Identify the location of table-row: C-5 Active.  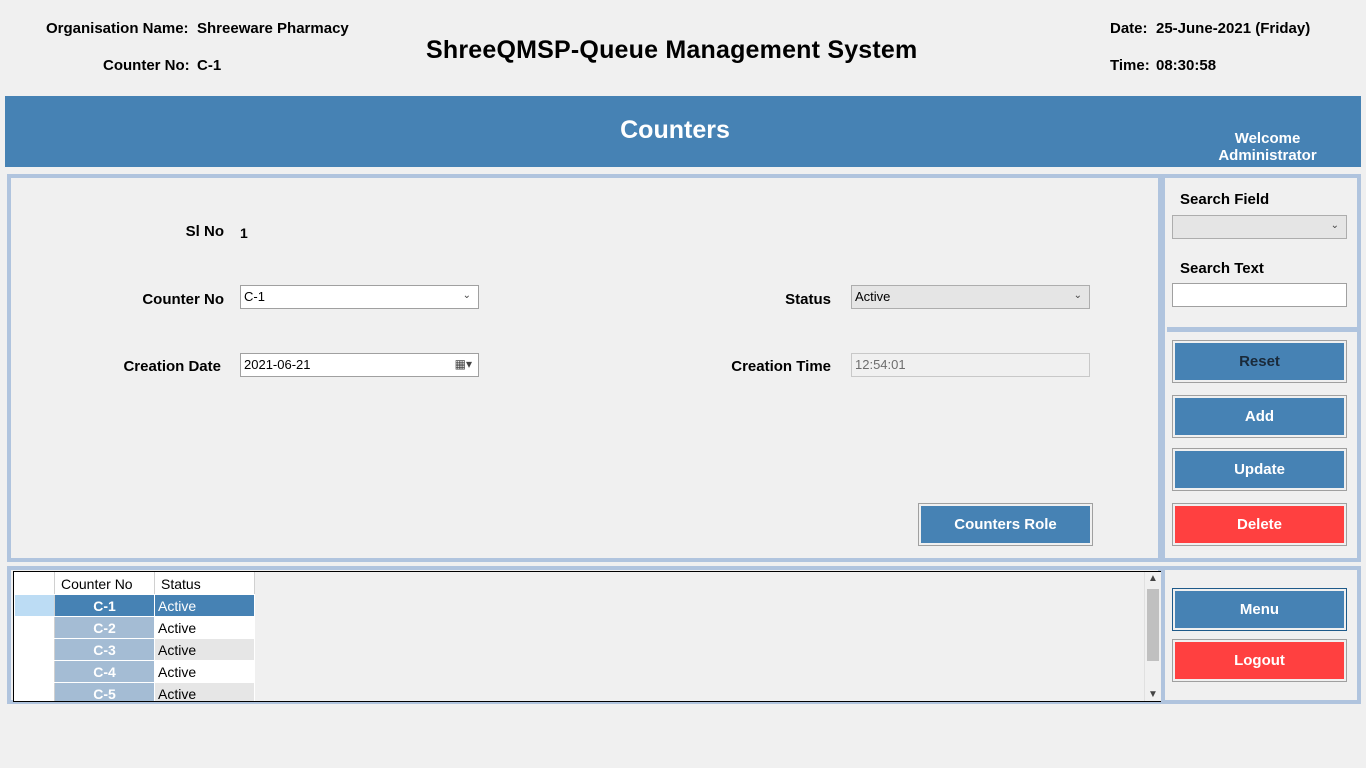
(134, 691).